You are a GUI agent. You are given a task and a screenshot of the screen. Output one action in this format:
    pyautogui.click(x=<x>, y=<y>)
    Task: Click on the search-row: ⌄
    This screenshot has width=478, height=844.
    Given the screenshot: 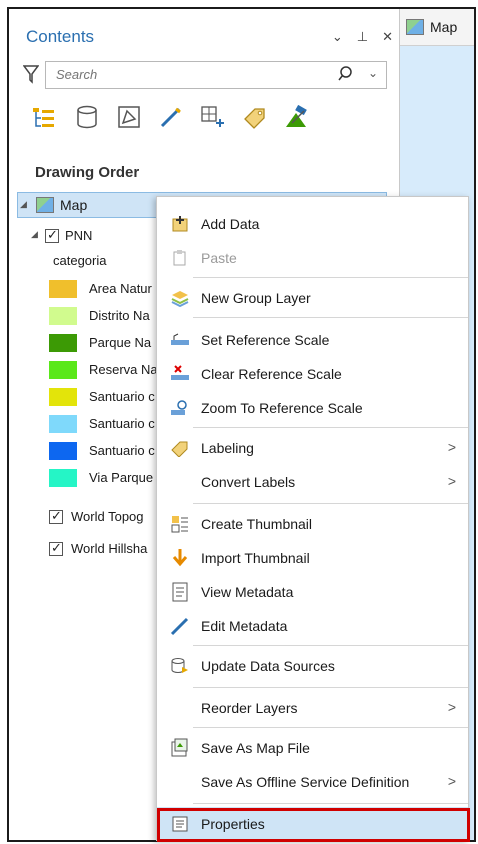 What is the action you would take?
    pyautogui.click(x=205, y=75)
    